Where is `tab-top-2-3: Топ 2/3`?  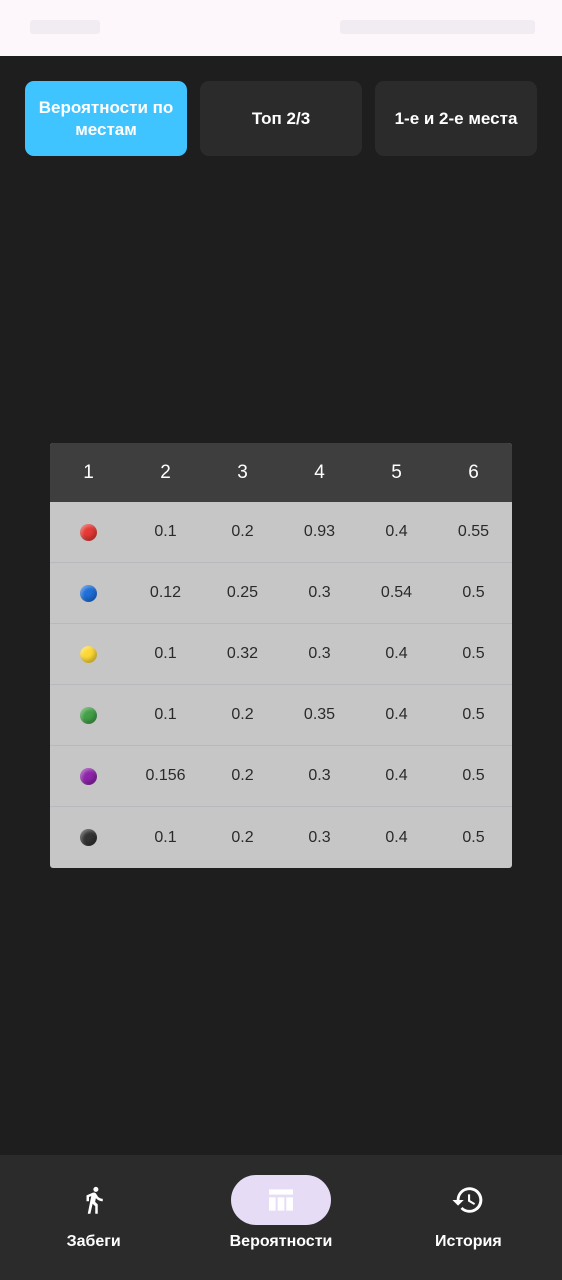 tab-top-2-3: Топ 2/3 is located at coordinates (281, 118).